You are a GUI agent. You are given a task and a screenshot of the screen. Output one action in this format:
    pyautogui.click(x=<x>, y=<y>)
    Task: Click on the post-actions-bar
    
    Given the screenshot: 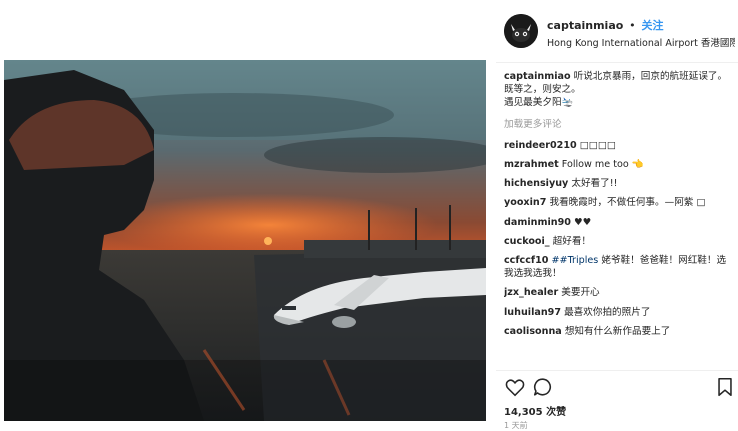 What is the action you would take?
    pyautogui.click(x=620, y=387)
    